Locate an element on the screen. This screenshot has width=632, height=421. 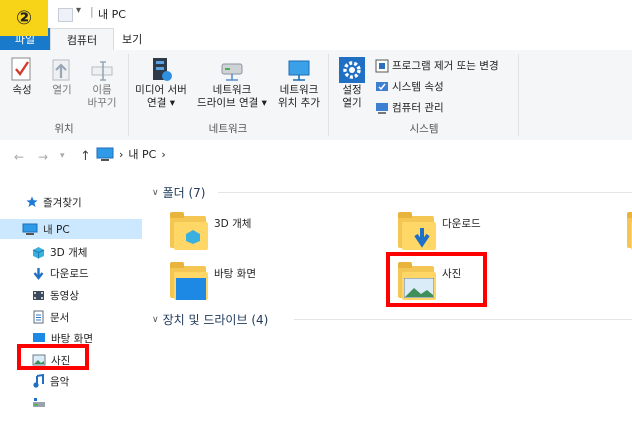
rename-label-1: 이름 is located at coordinates (102, 90).